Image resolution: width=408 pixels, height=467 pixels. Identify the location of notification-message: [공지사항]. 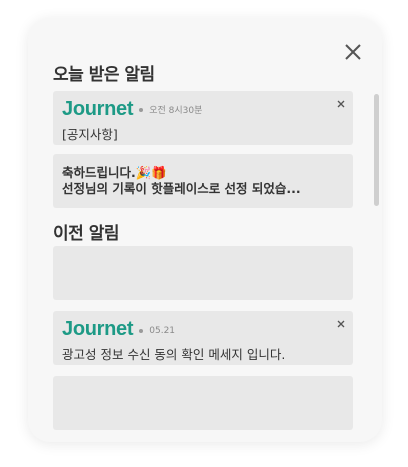
(90, 134).